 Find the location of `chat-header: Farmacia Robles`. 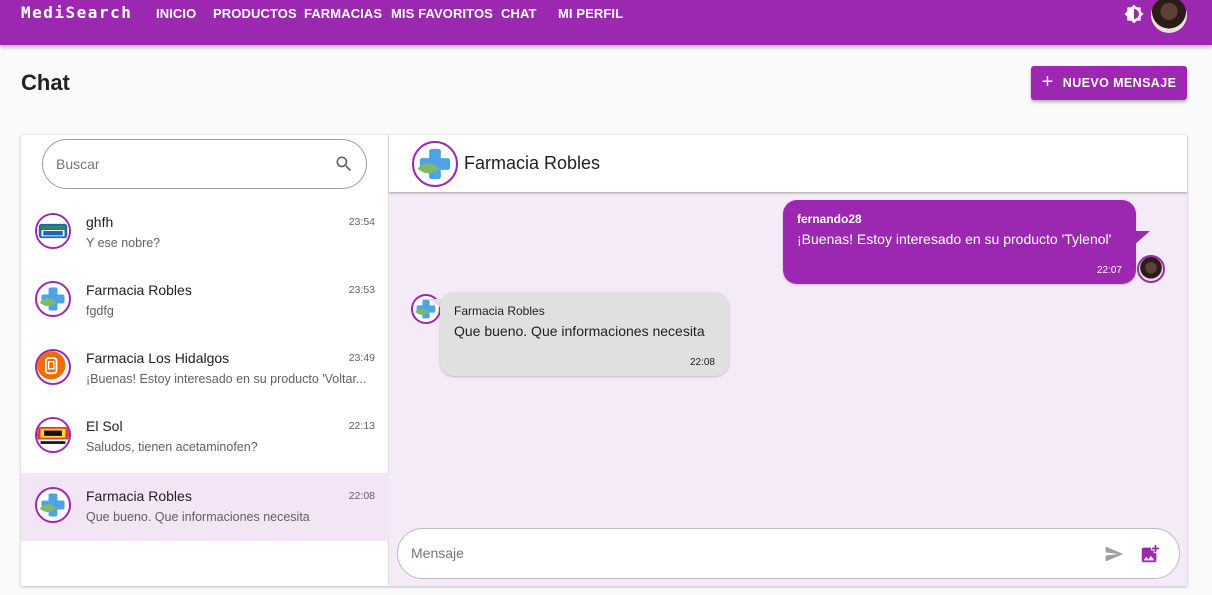

chat-header: Farmacia Robles is located at coordinates (788, 164).